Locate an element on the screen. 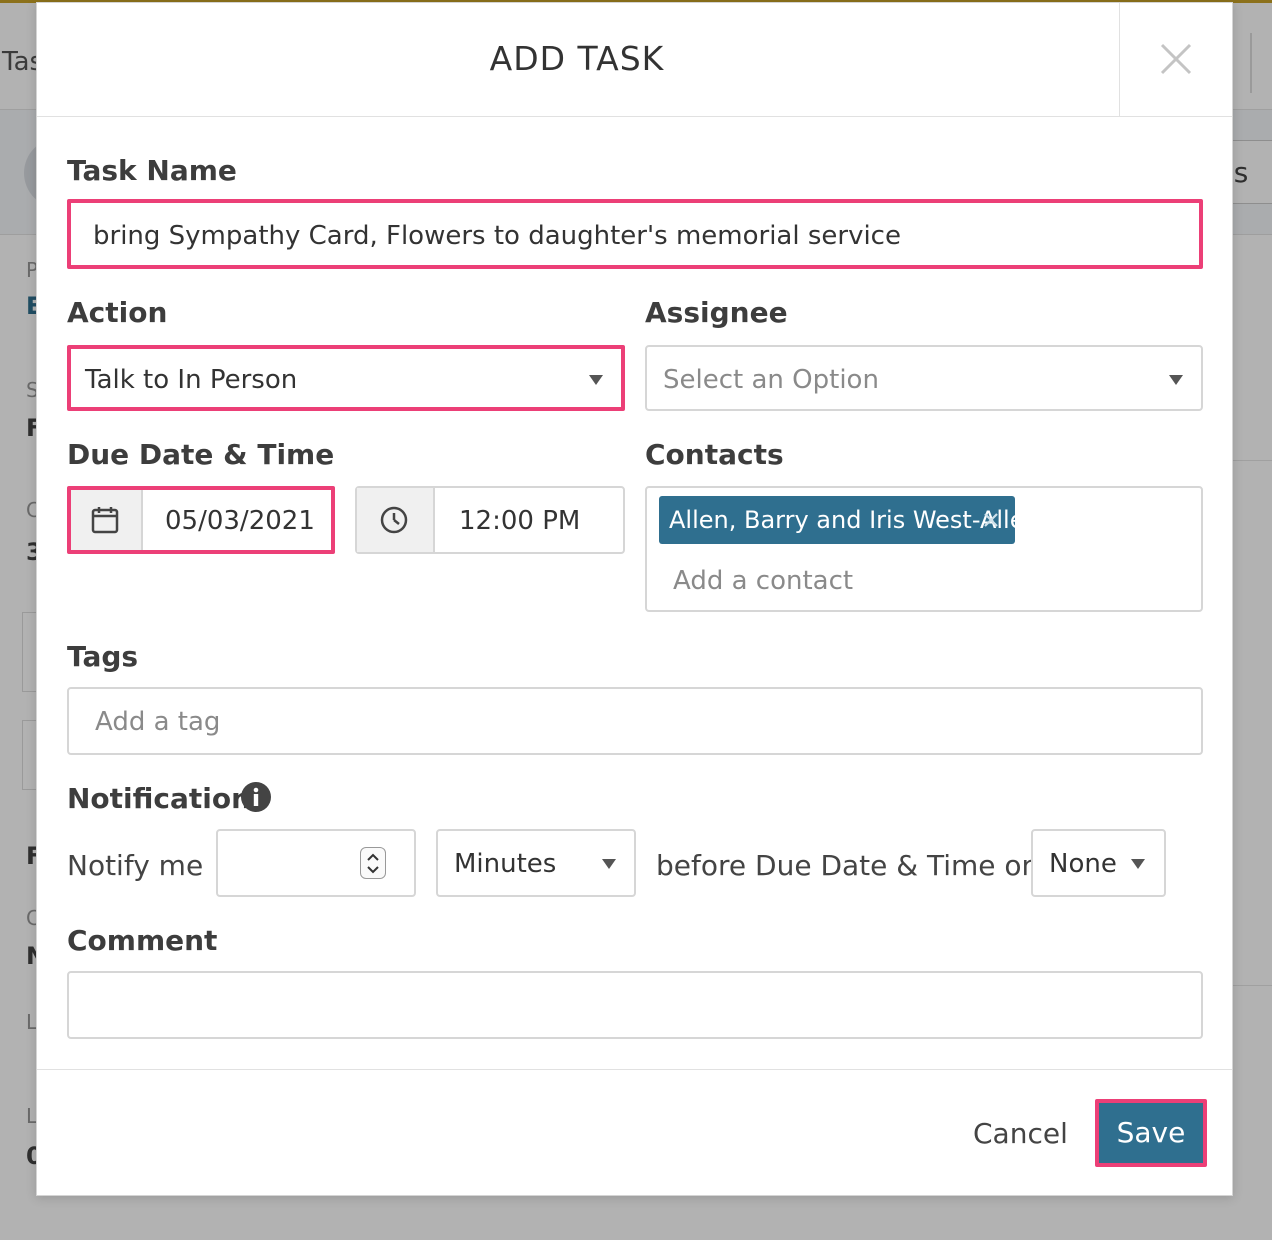 Image resolution: width=1272 pixels, height=1240 pixels. remove-contact-icon is located at coordinates (991, 520).